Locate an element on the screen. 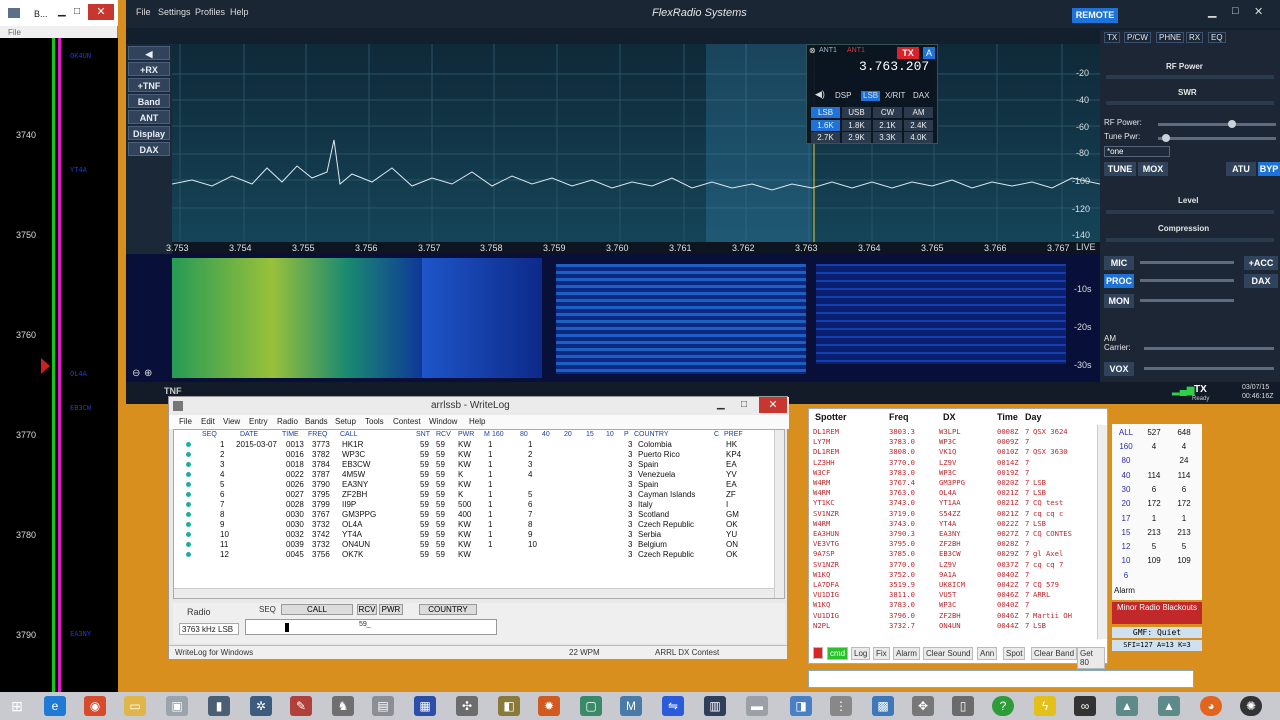  spot-row: DL1REM 3808.0 VK1Q 0010Z 7 QSX 3630 is located at coordinates (958, 452).